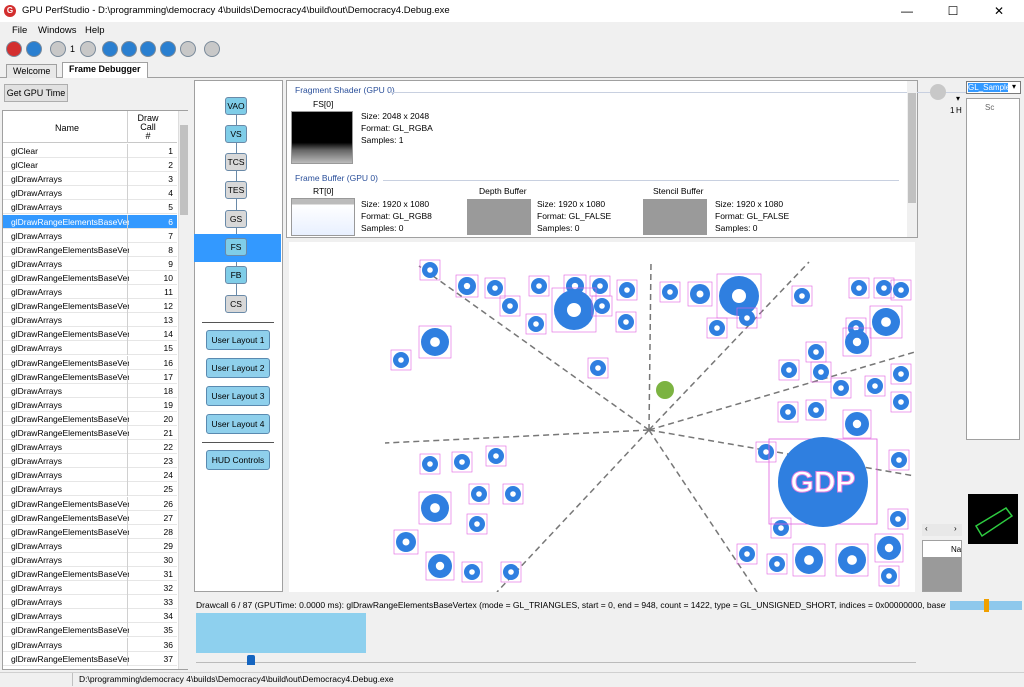 The width and height of the screenshot is (1024, 687). Describe the element at coordinates (105, 70) in the screenshot. I see `tab-frame-debugger: Frame Debugger` at that location.